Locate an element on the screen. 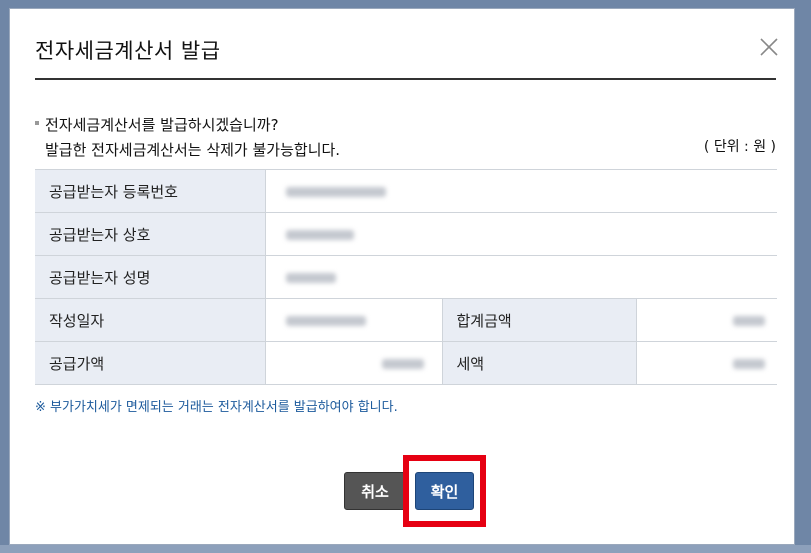  recipient-name-value is located at coordinates (520, 277).